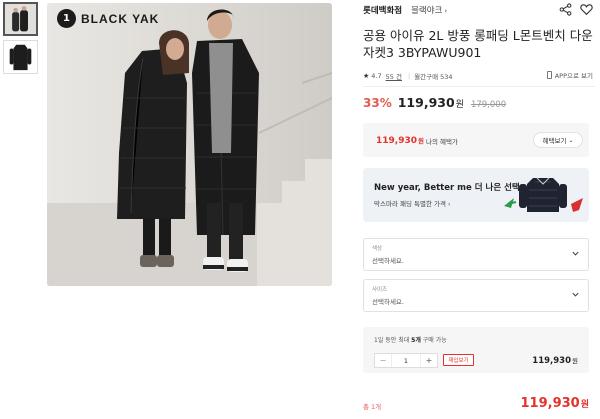  I want to click on chevron-down-icon: ⌄, so click(571, 140).